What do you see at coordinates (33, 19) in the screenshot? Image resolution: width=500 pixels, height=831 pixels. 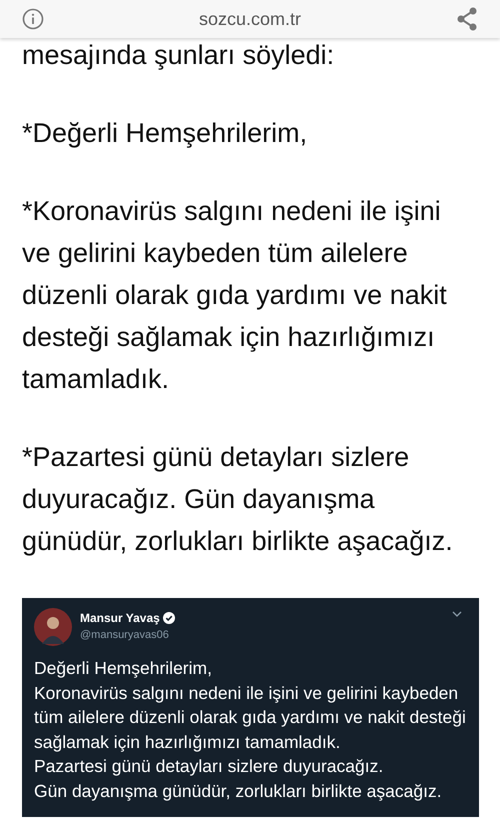 I see `info-icon` at bounding box center [33, 19].